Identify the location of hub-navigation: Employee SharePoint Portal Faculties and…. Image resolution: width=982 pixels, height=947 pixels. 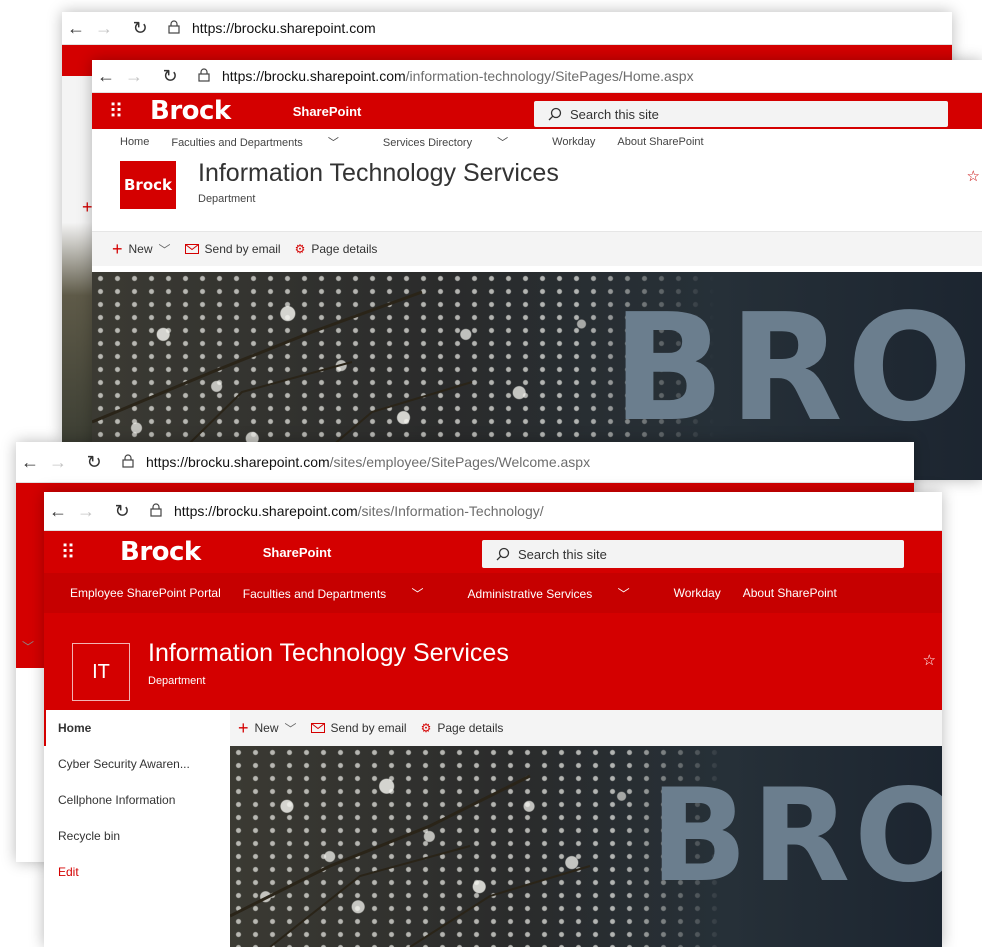
(493, 593).